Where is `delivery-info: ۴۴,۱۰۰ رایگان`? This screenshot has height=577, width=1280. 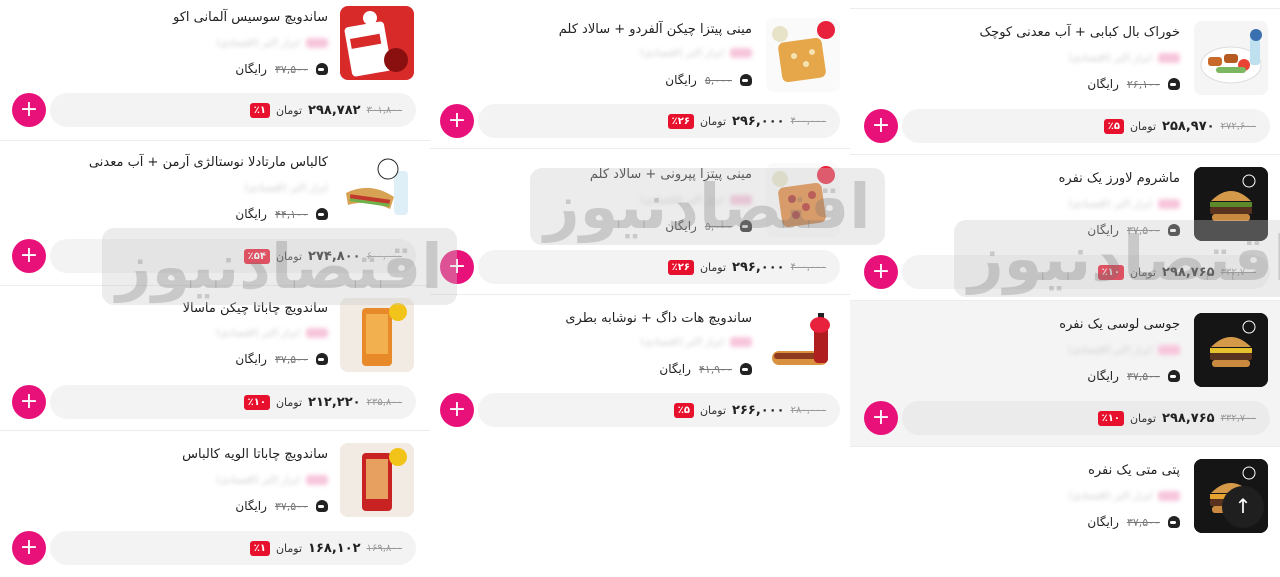
delivery-info: ۴۴,۱۰۰ رایگان is located at coordinates (281, 214).